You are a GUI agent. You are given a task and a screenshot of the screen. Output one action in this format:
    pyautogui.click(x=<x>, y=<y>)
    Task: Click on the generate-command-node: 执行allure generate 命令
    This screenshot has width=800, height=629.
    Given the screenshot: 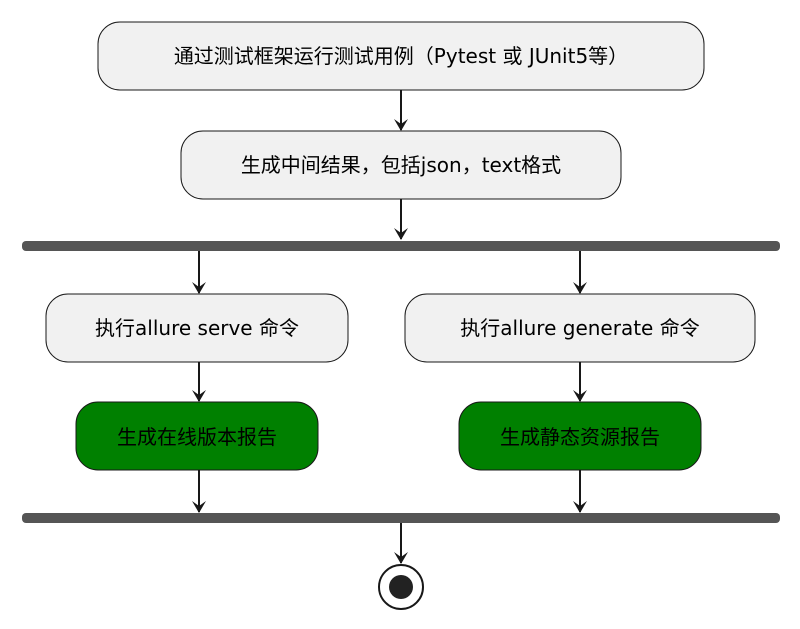 What is the action you would take?
    pyautogui.click(x=580, y=328)
    